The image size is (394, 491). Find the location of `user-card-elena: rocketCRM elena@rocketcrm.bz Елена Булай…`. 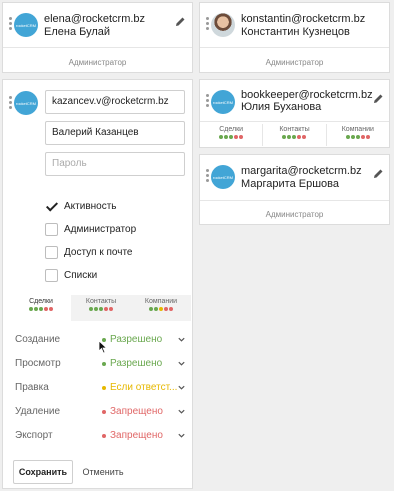

user-card-elena: rocketCRM elena@rocketcrm.bz Елена Булай… is located at coordinates (97, 37).